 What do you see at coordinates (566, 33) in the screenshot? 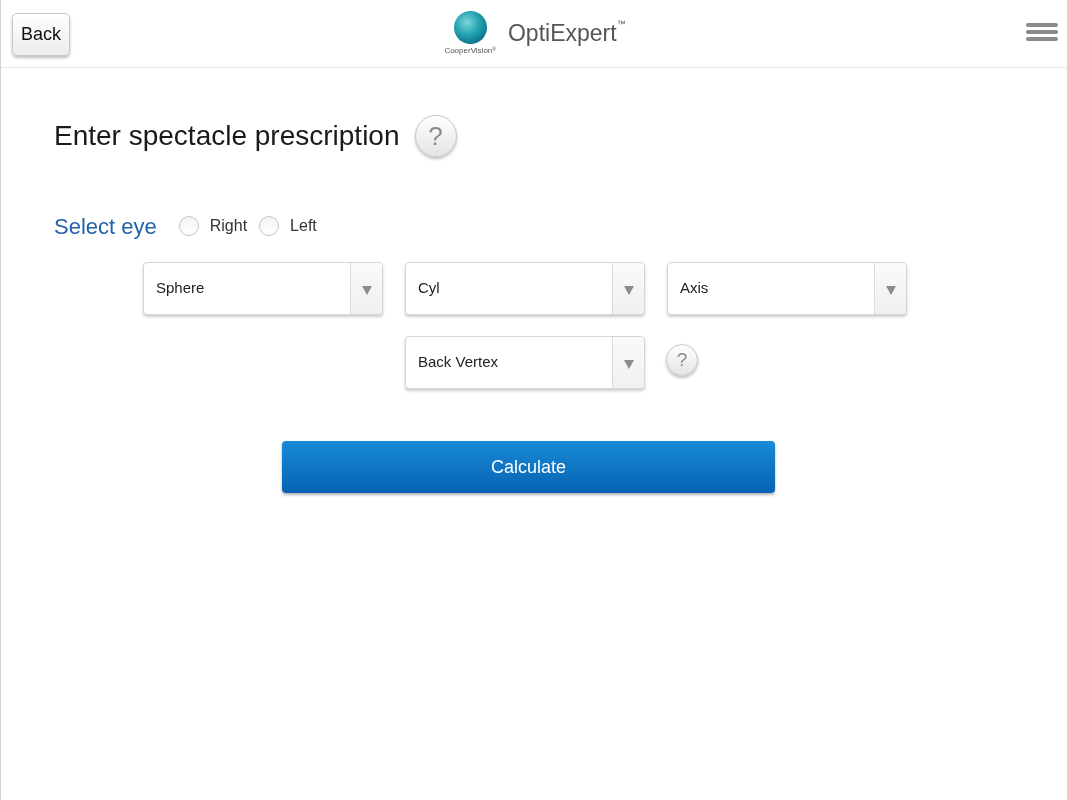
I see `app-title: OptiExpert$^{™}$` at bounding box center [566, 33].